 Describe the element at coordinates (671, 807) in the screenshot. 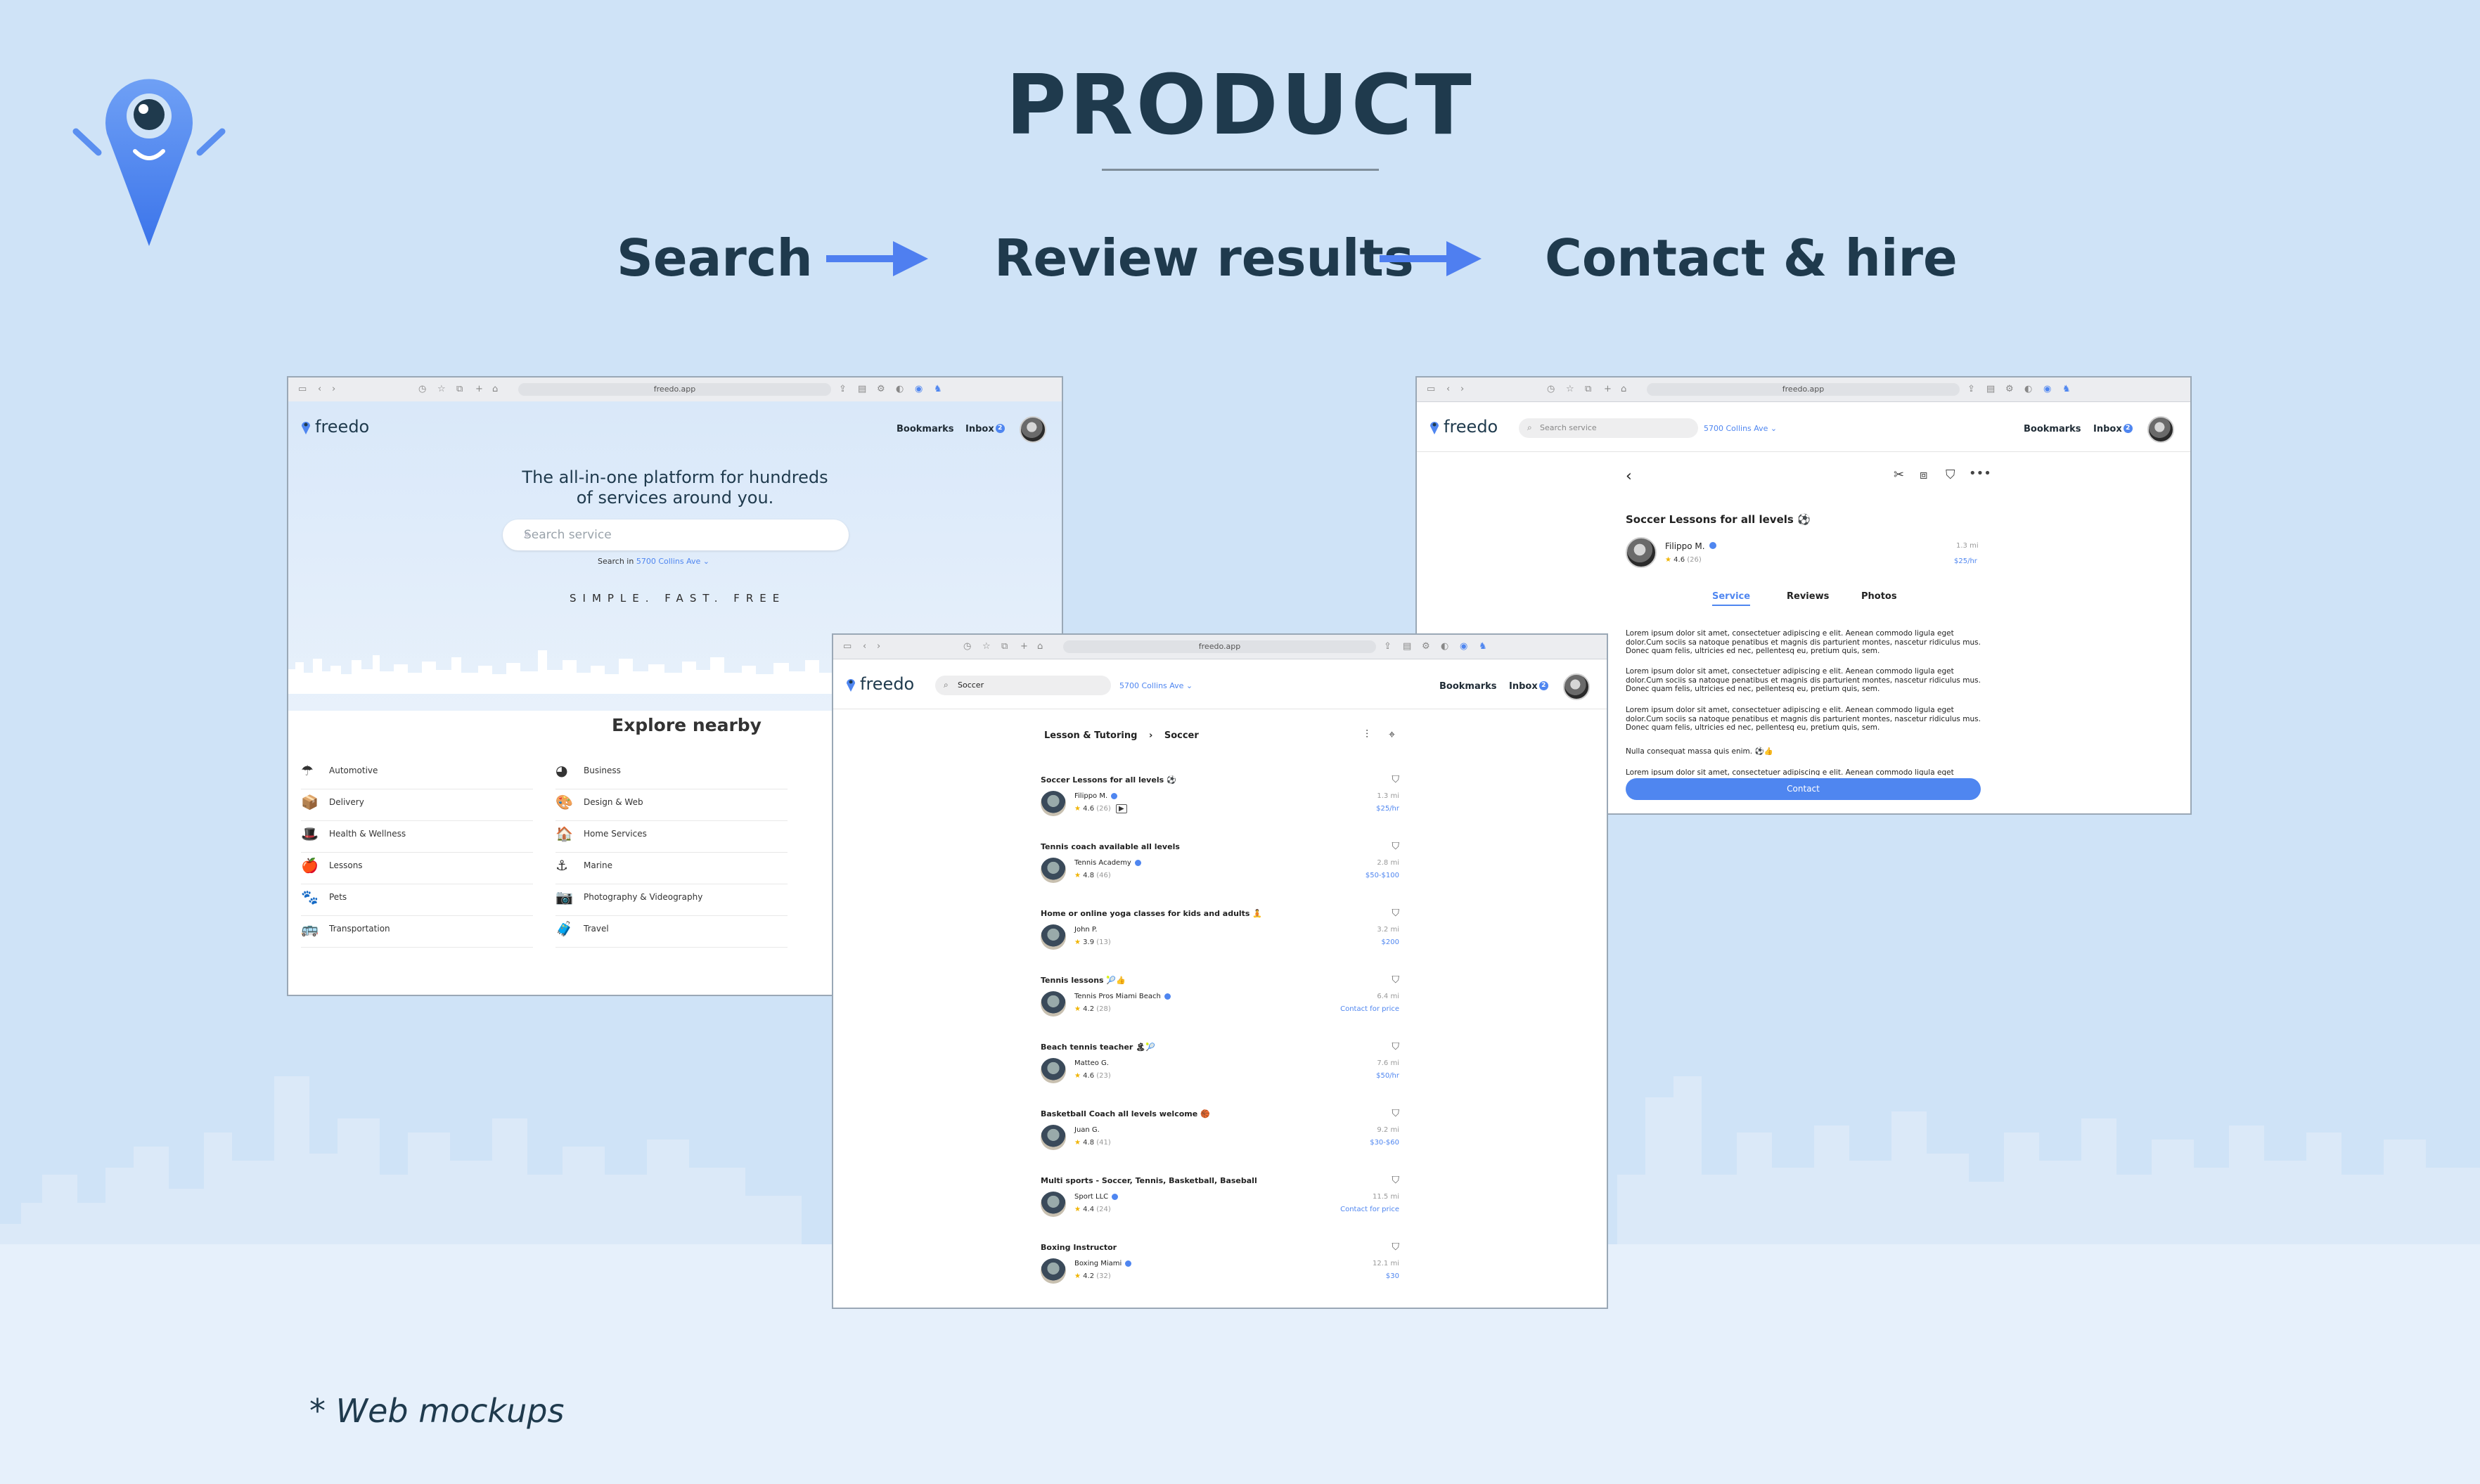

I see `category-design-web: 🎨 Design & Web` at that location.